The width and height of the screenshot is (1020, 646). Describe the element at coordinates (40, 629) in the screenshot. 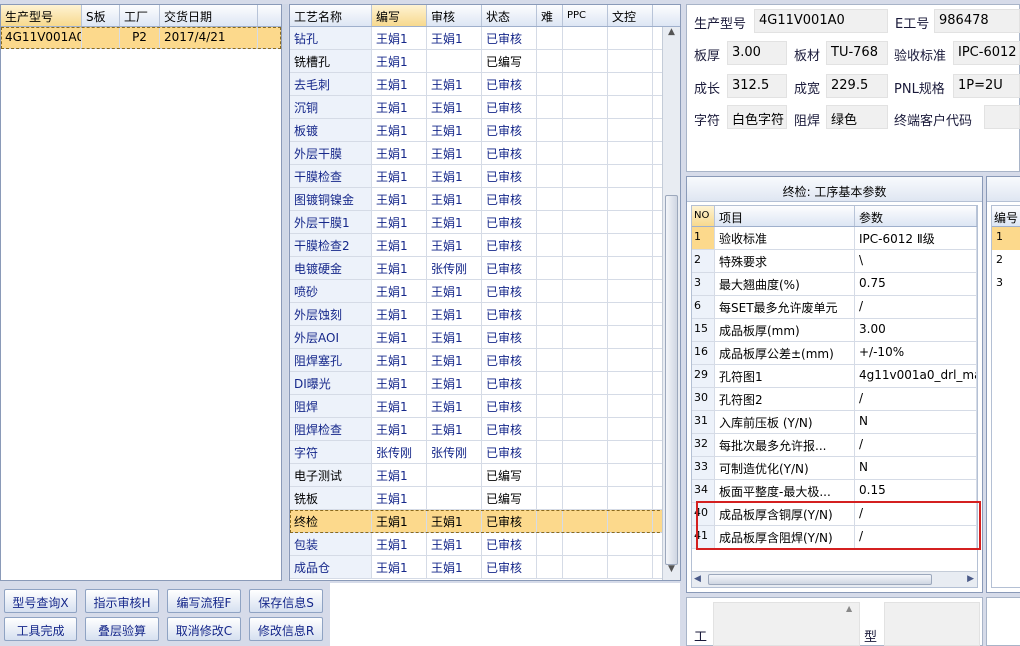

I see `tool-complete-button: 工具完成` at that location.